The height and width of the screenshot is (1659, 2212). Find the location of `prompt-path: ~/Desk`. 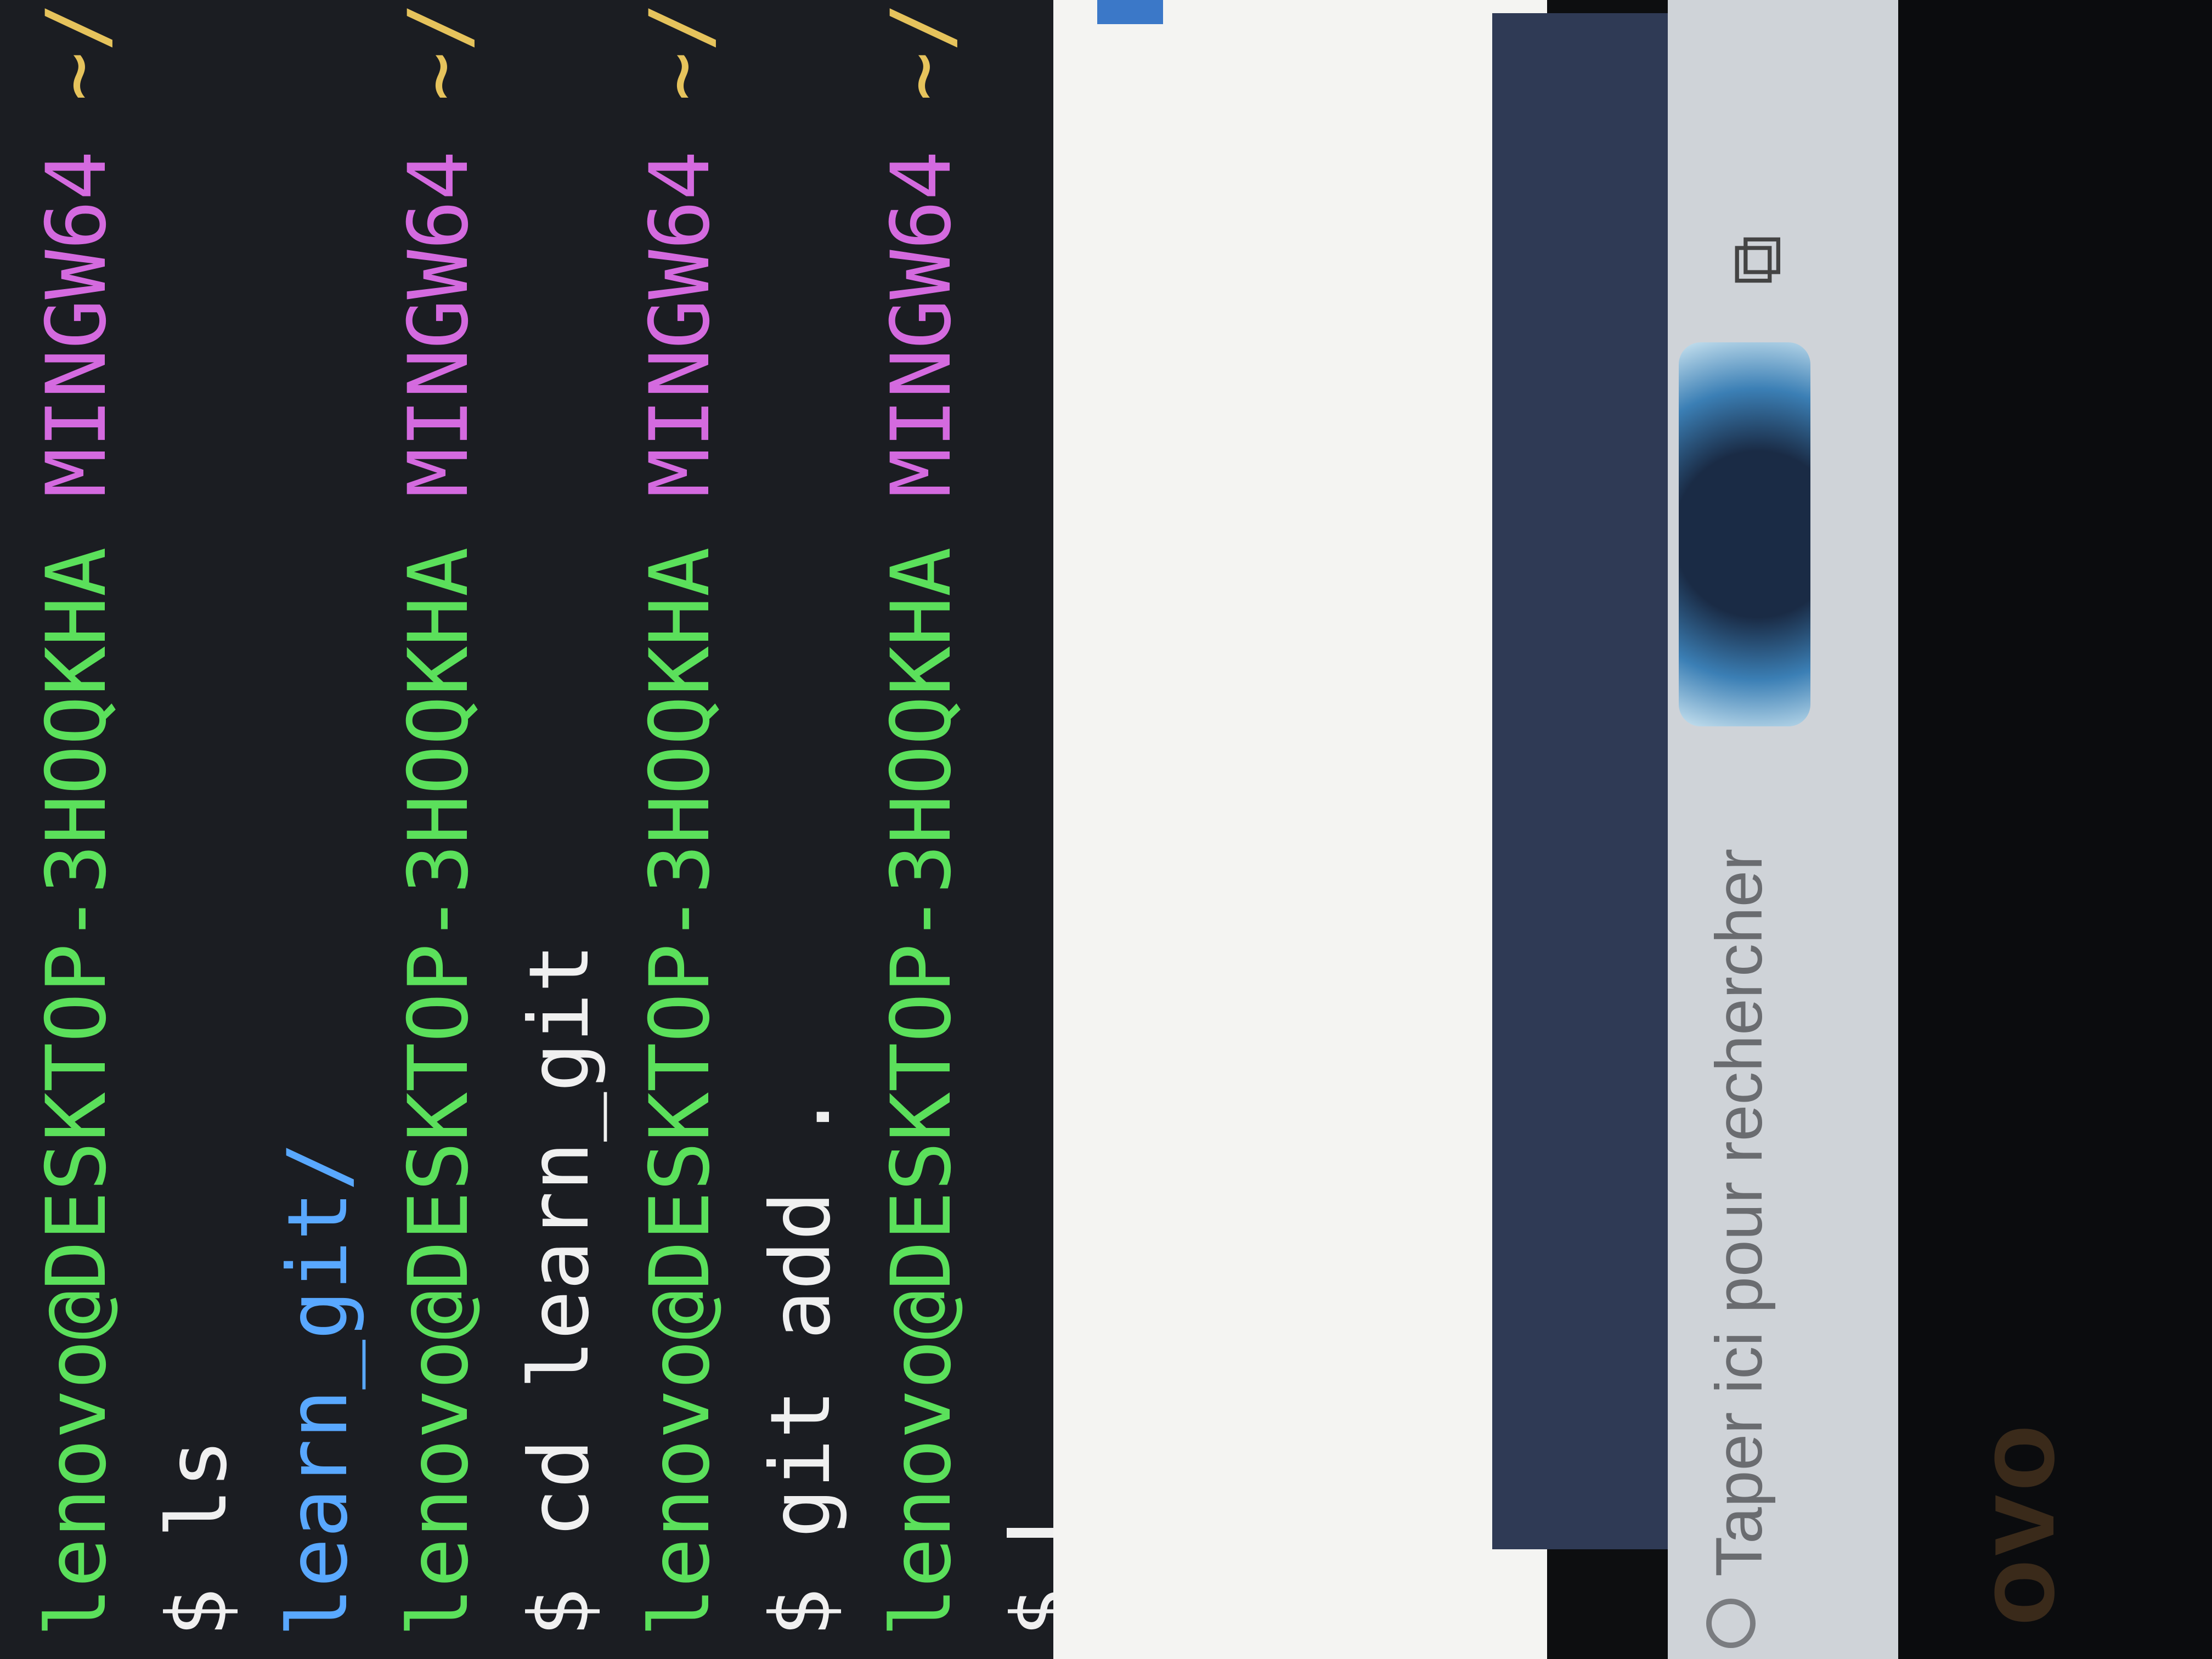

prompt-path: ~/Desk is located at coordinates (77, 50).